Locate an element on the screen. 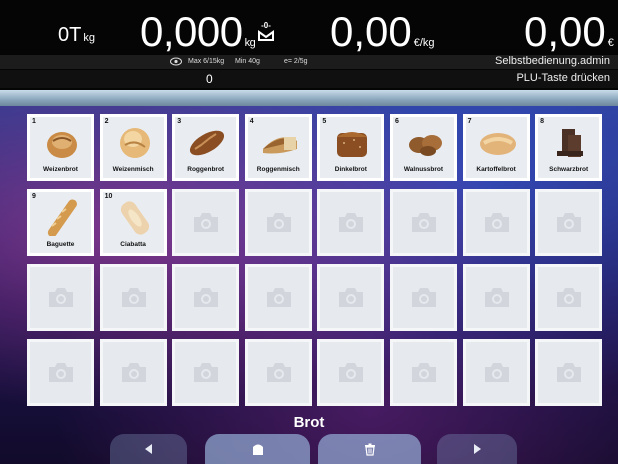  plu-button-baguette: 9 Baguette is located at coordinates (60, 222).